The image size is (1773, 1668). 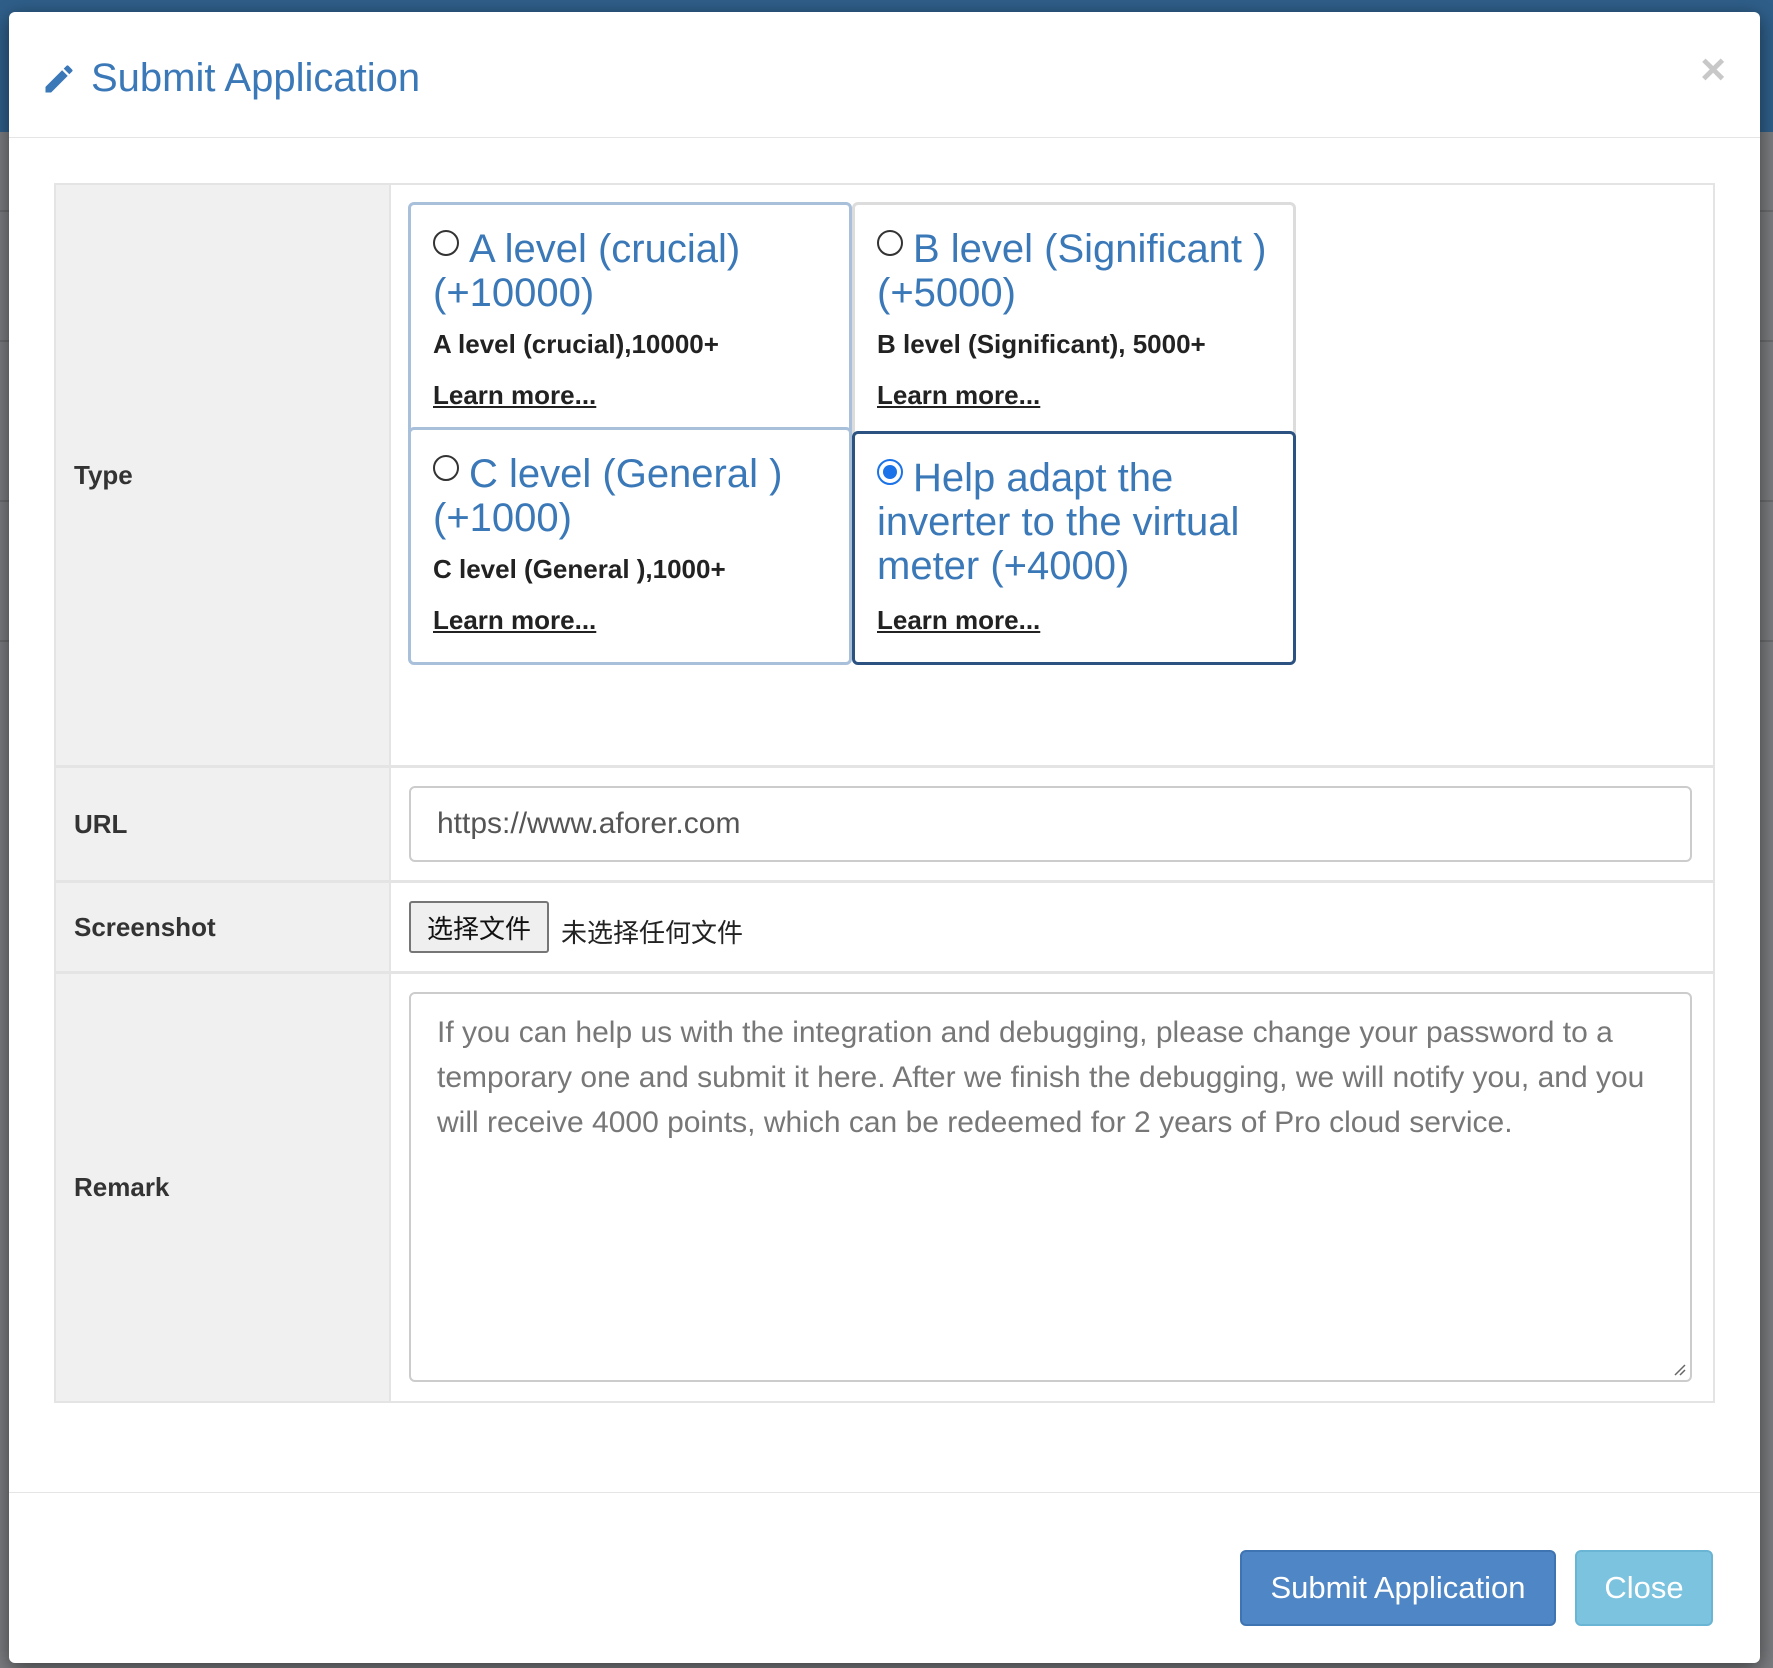 I want to click on option-title-text: B level (Significant ) (+5000), so click(x=1072, y=271).